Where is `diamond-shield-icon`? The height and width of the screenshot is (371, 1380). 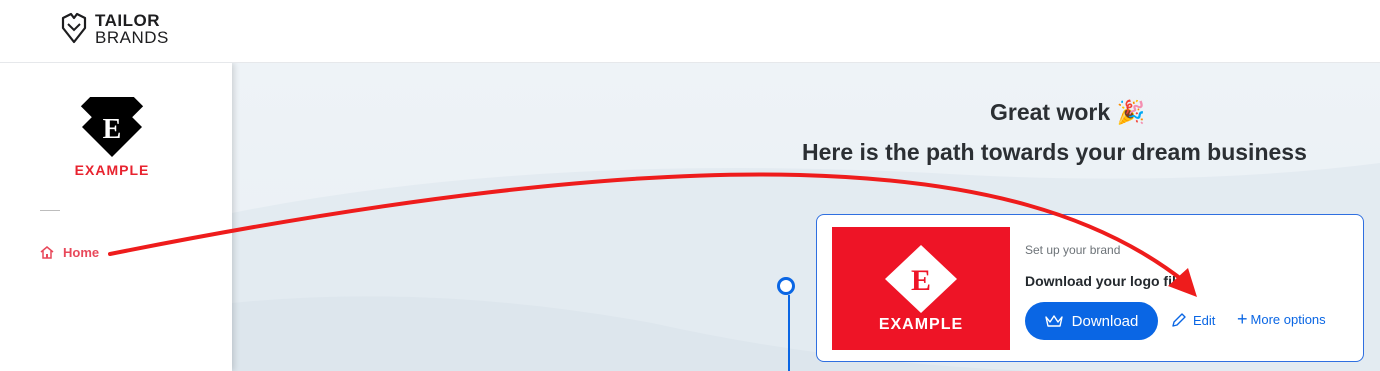 diamond-shield-icon is located at coordinates (74, 28).